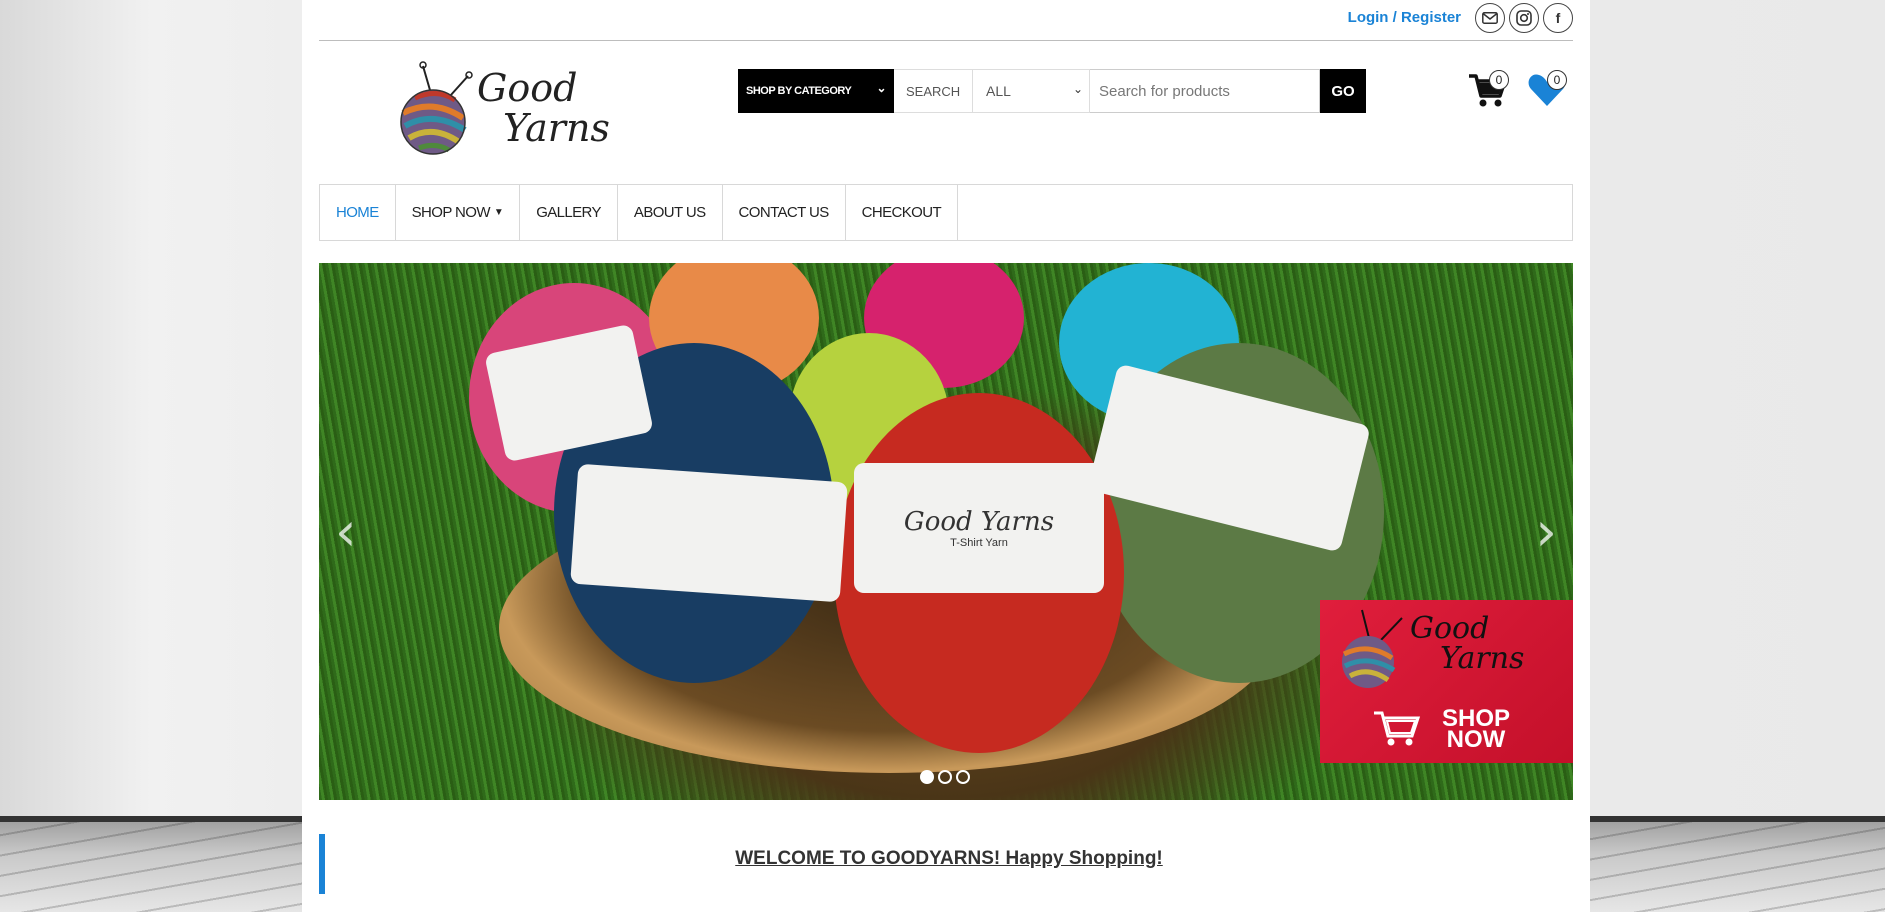 The height and width of the screenshot is (912, 1885). I want to click on search-label: SEARCH, so click(933, 91).